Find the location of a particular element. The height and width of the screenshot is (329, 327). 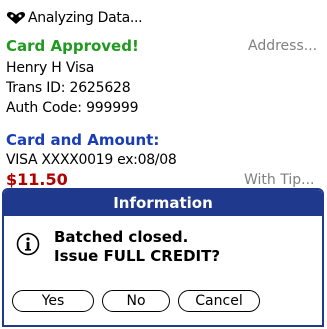

card-amount-heading: Card and Amount: is located at coordinates (83, 140).